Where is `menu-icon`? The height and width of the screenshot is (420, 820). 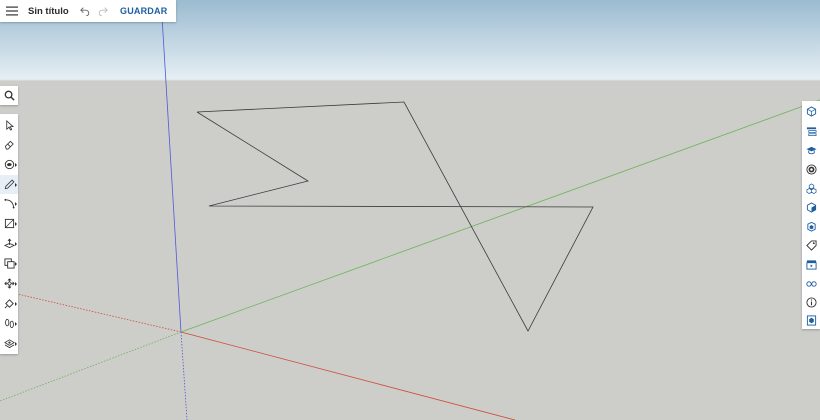 menu-icon is located at coordinates (12, 11).